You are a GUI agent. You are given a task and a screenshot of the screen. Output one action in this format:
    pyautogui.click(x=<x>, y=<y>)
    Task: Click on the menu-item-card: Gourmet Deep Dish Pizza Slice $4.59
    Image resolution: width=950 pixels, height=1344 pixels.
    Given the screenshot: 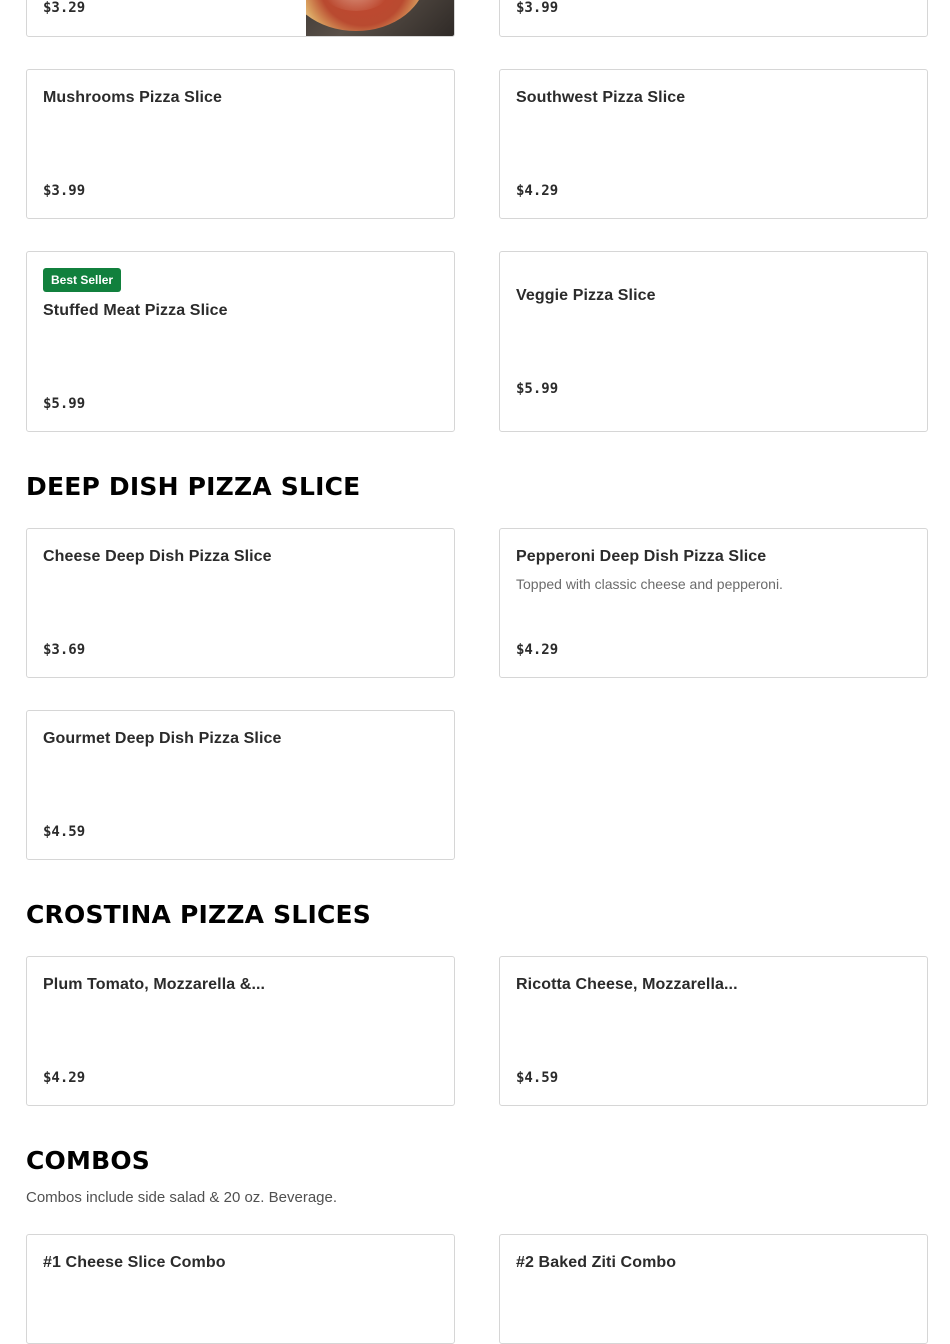 What is the action you would take?
    pyautogui.click(x=240, y=785)
    